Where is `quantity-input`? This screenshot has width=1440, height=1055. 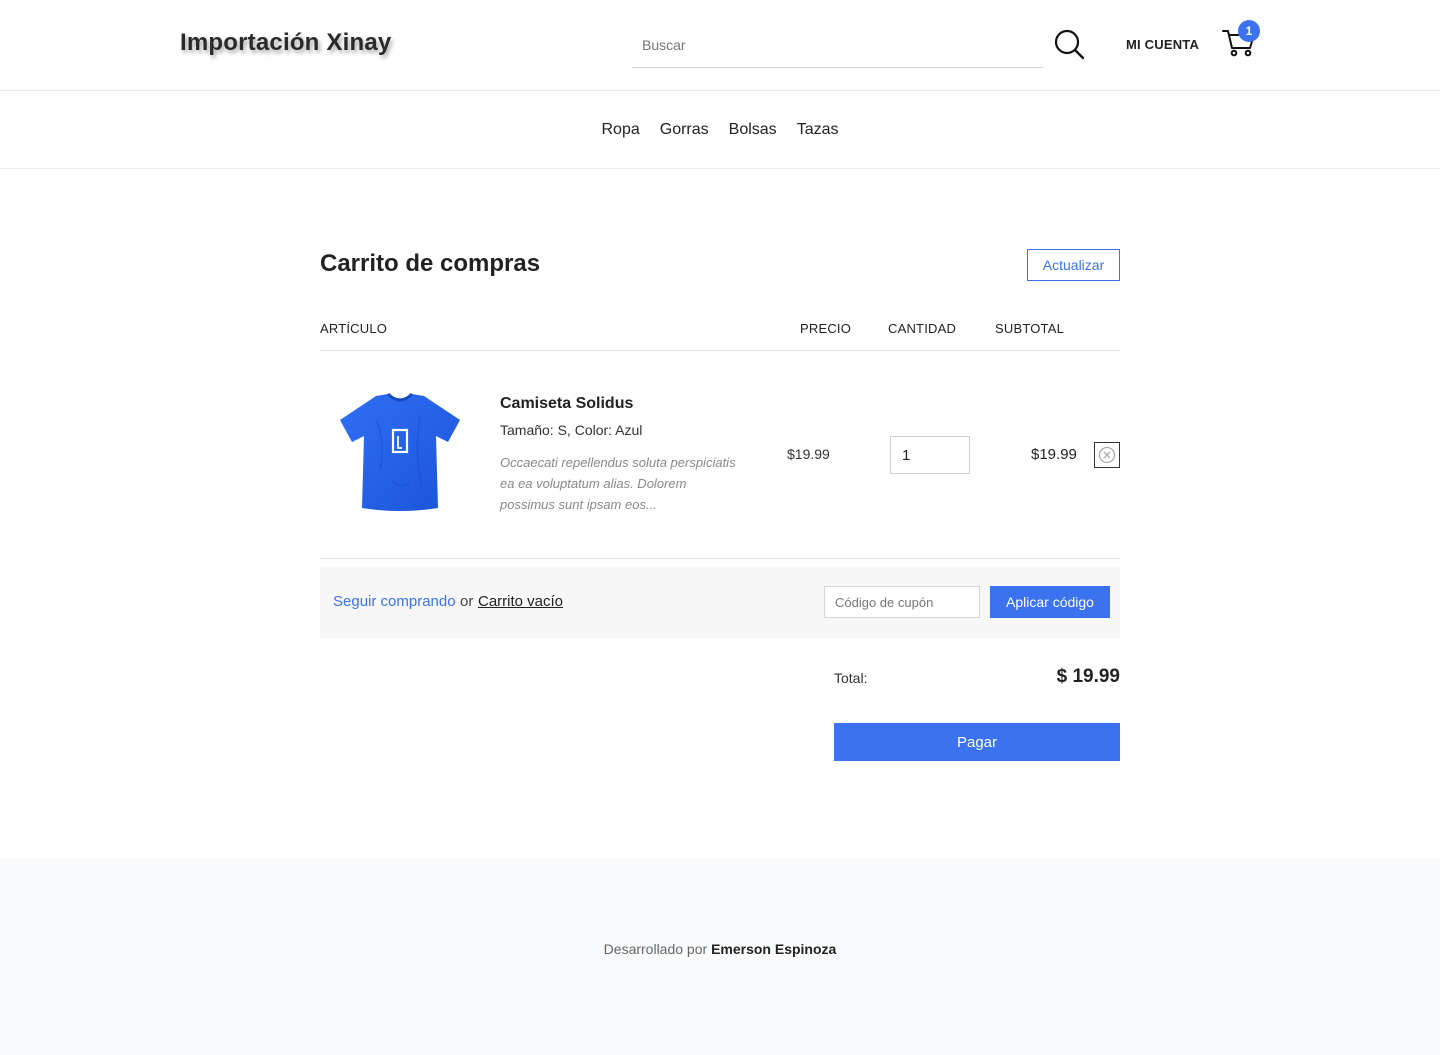 quantity-input is located at coordinates (930, 455).